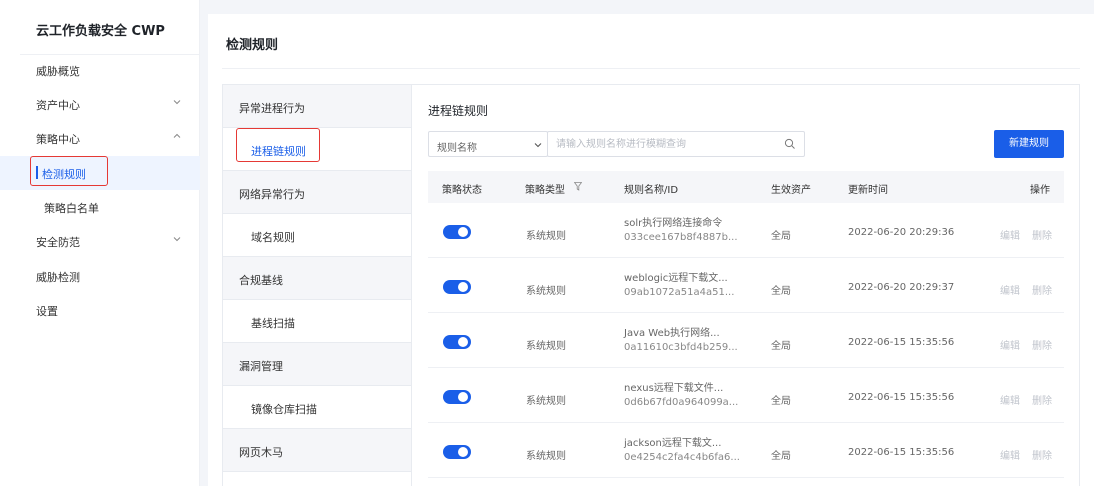 This screenshot has height=486, width=1094. What do you see at coordinates (1029, 144) in the screenshot?
I see `new-rule-button: 新建规则` at bounding box center [1029, 144].